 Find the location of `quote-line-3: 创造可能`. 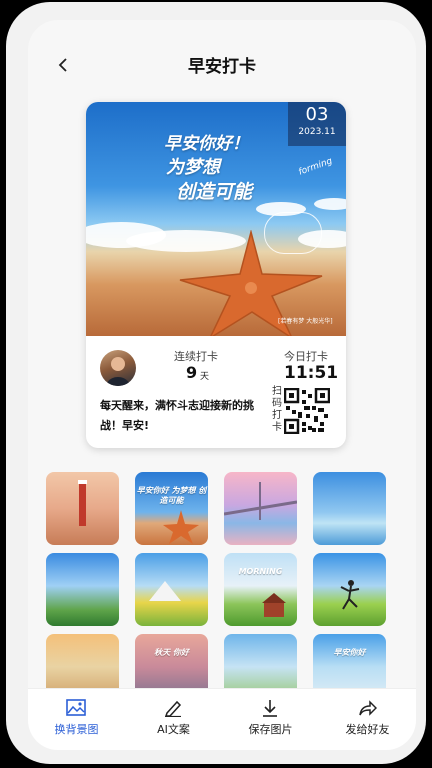

quote-line-3: 创造可能 is located at coordinates (214, 192).